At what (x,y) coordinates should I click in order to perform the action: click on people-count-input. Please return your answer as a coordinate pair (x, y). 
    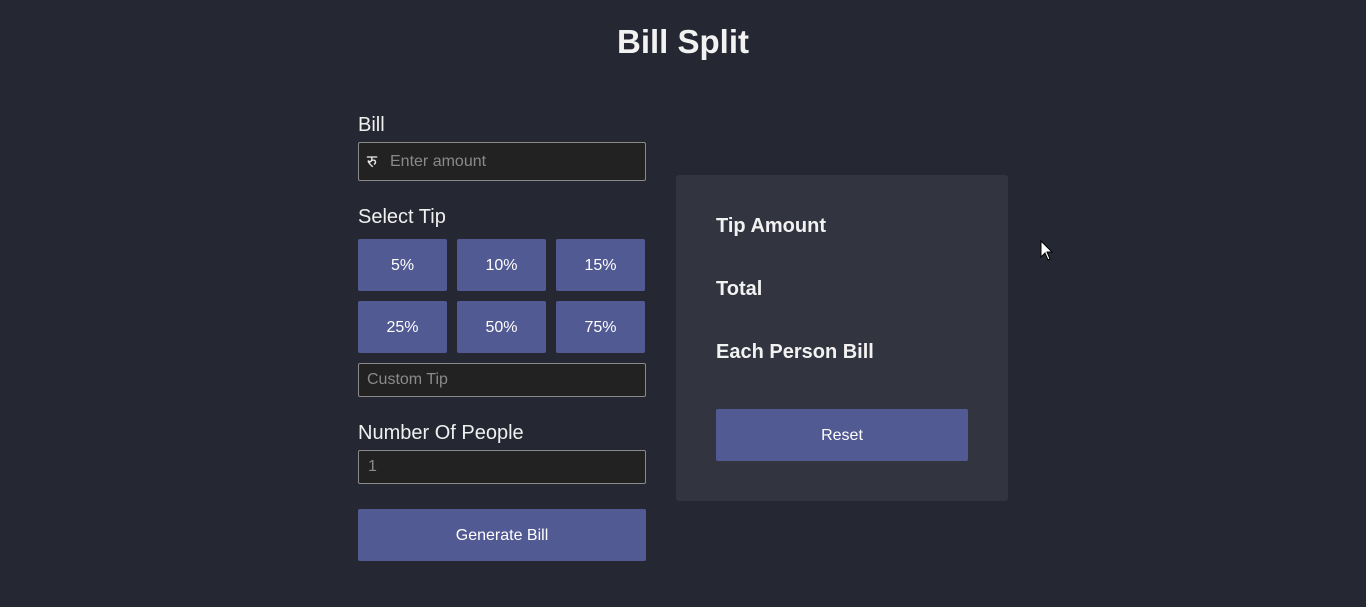
    Looking at the image, I should click on (502, 467).